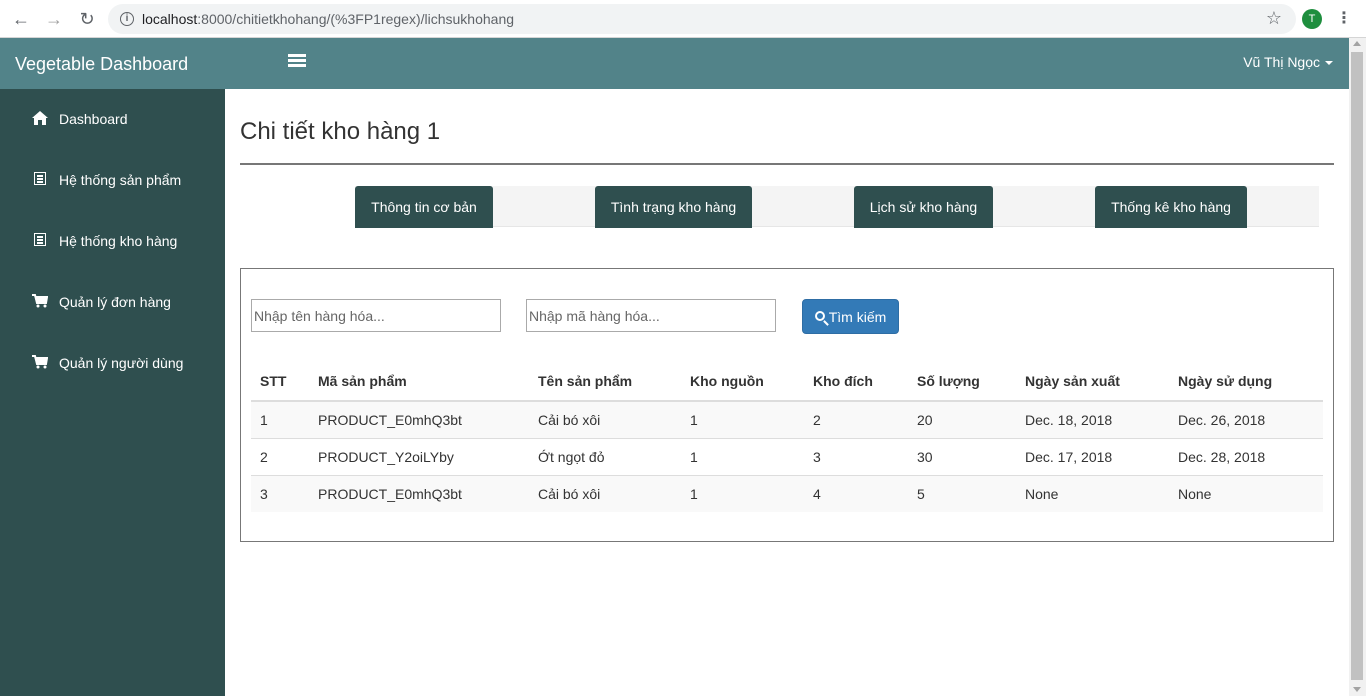  I want to click on sidebar-item-label: Dashboard, so click(93, 119).